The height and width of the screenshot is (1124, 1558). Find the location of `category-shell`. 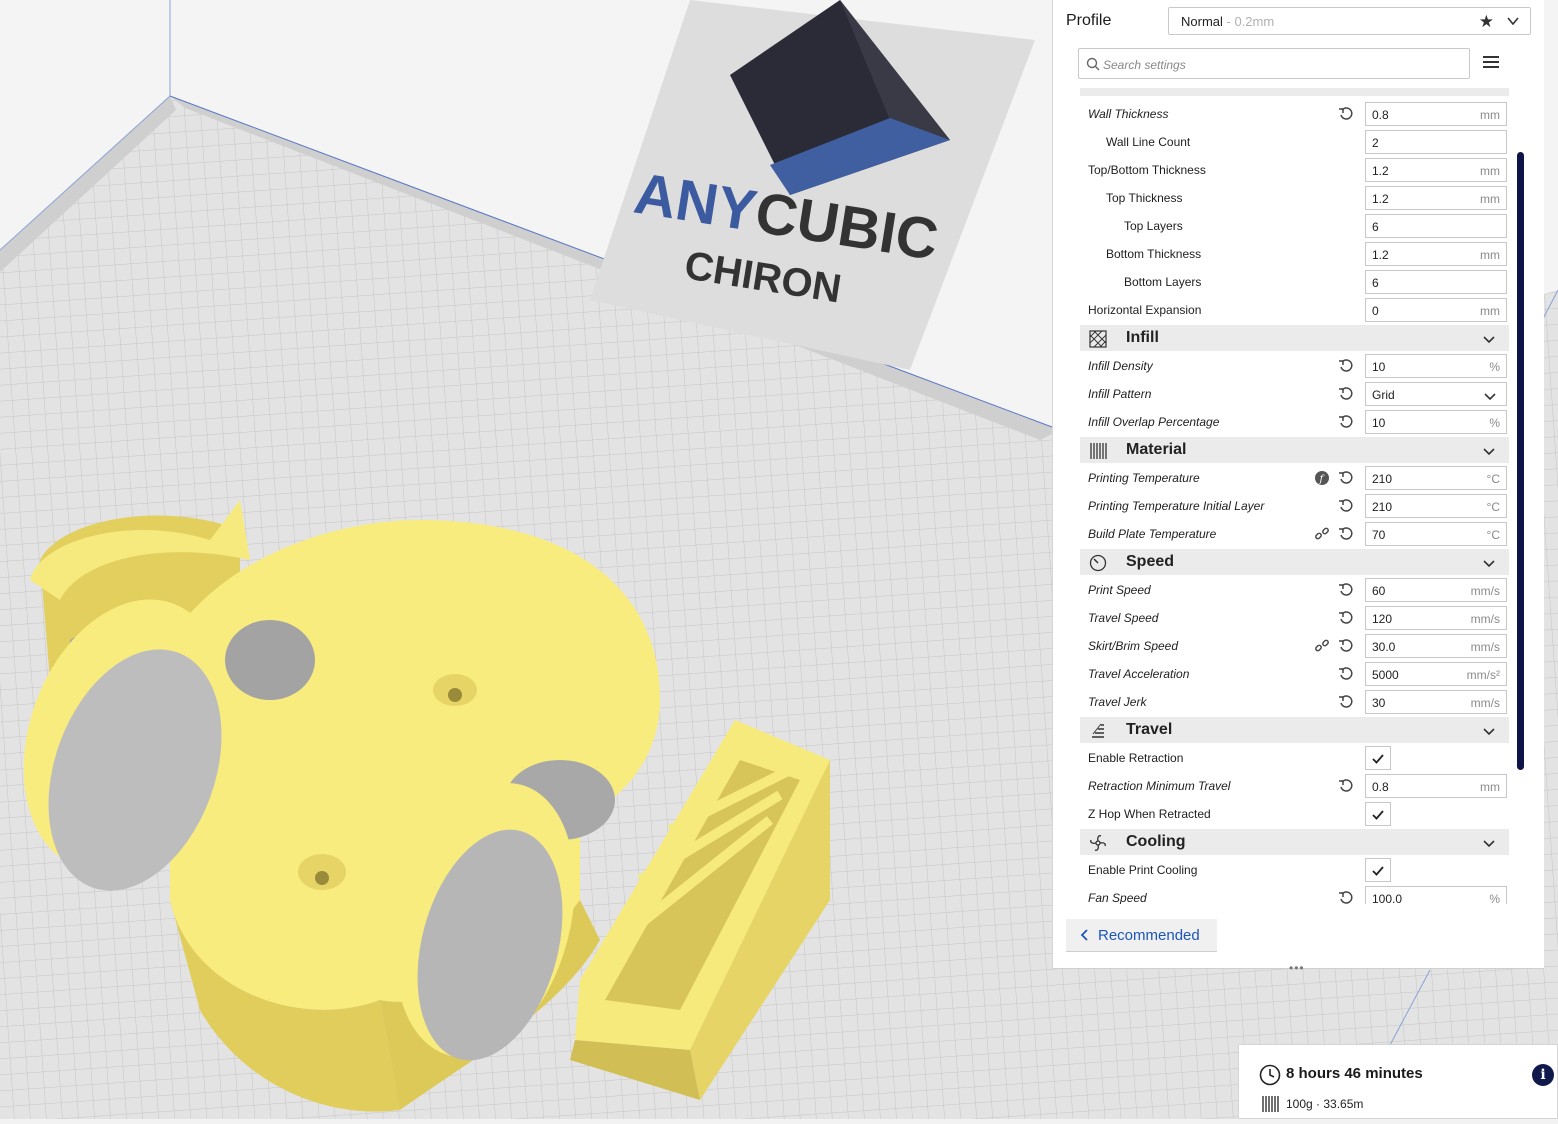

category-shell is located at coordinates (1294, 92).